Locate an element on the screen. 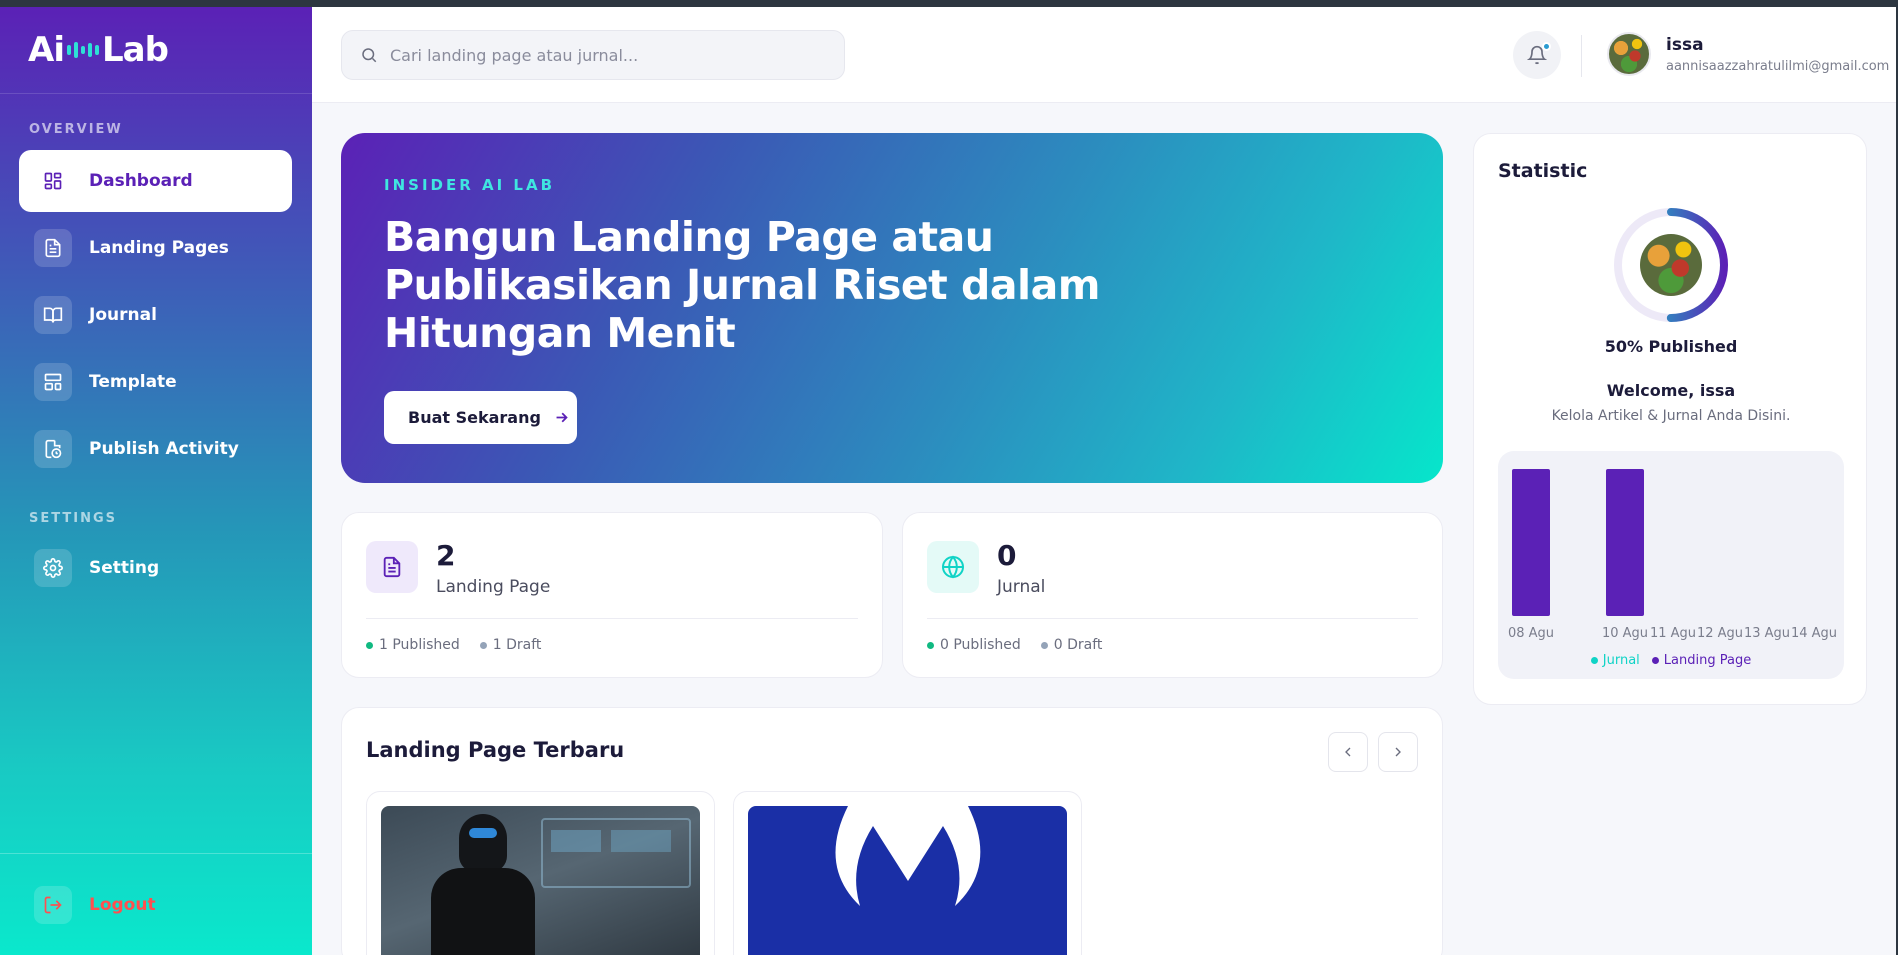  x-tick-label: 10 Agu is located at coordinates (1625, 633).